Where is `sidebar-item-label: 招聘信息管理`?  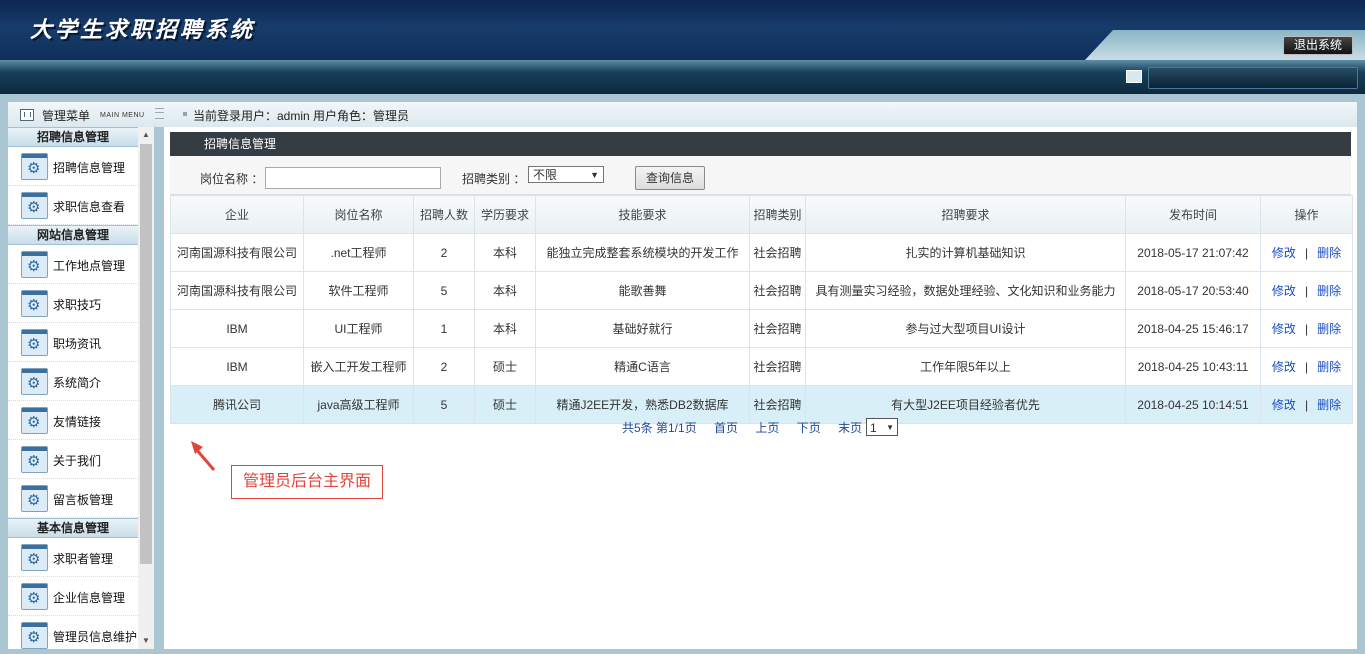
sidebar-item-label: 招聘信息管理 is located at coordinates (89, 168).